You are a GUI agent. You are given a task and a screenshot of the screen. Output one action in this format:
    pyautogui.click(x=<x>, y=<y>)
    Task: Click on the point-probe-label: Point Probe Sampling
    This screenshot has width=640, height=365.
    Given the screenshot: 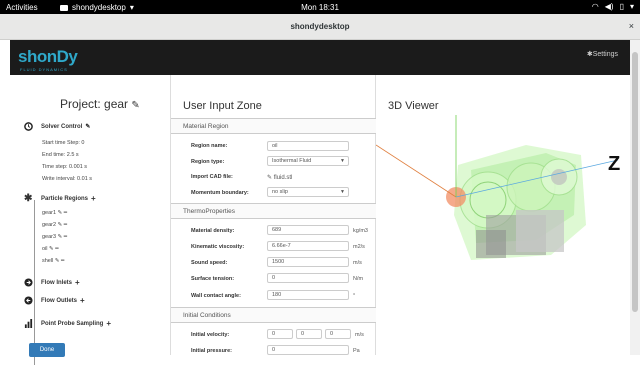 What is the action you would take?
    pyautogui.click(x=72, y=323)
    